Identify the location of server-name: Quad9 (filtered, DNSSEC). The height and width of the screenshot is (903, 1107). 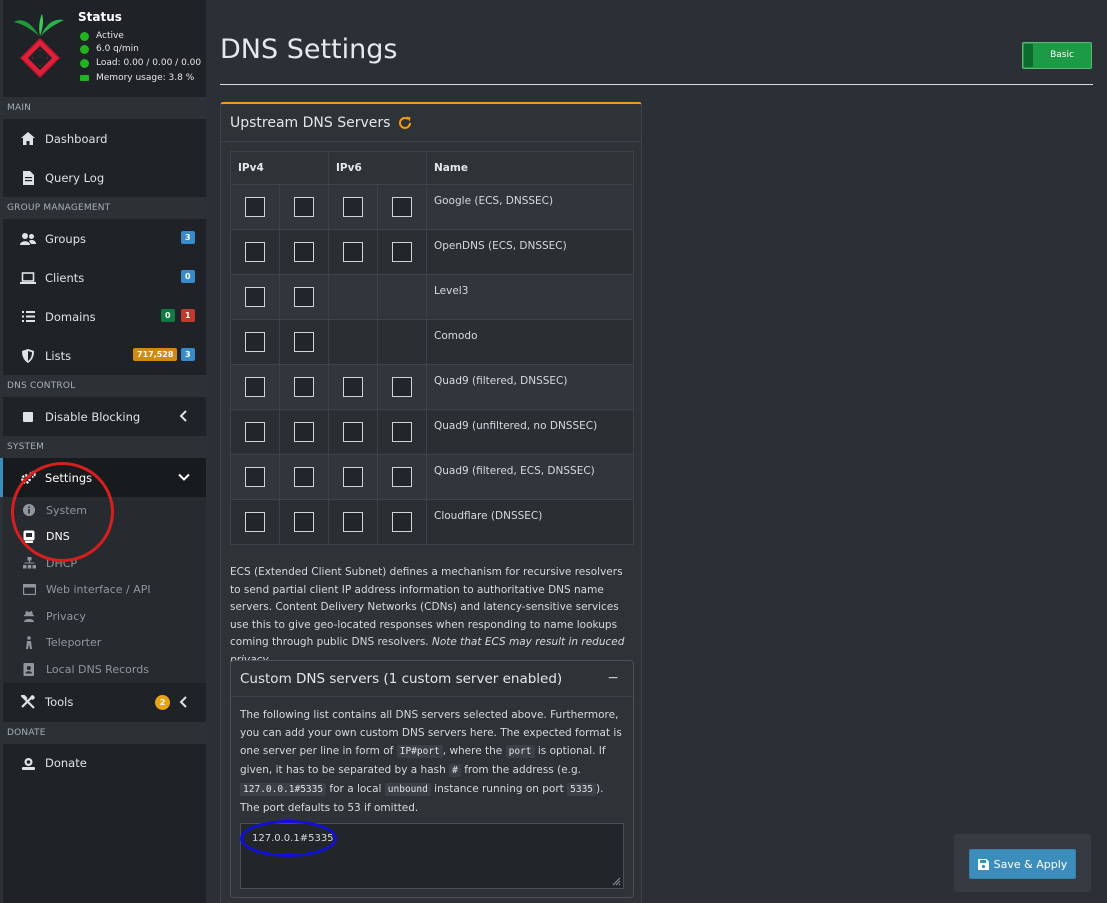
(530, 387).